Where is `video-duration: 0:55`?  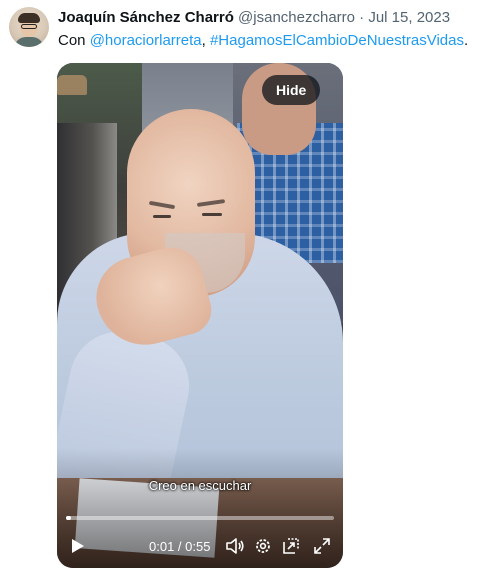
video-duration: 0:55 is located at coordinates (198, 546).